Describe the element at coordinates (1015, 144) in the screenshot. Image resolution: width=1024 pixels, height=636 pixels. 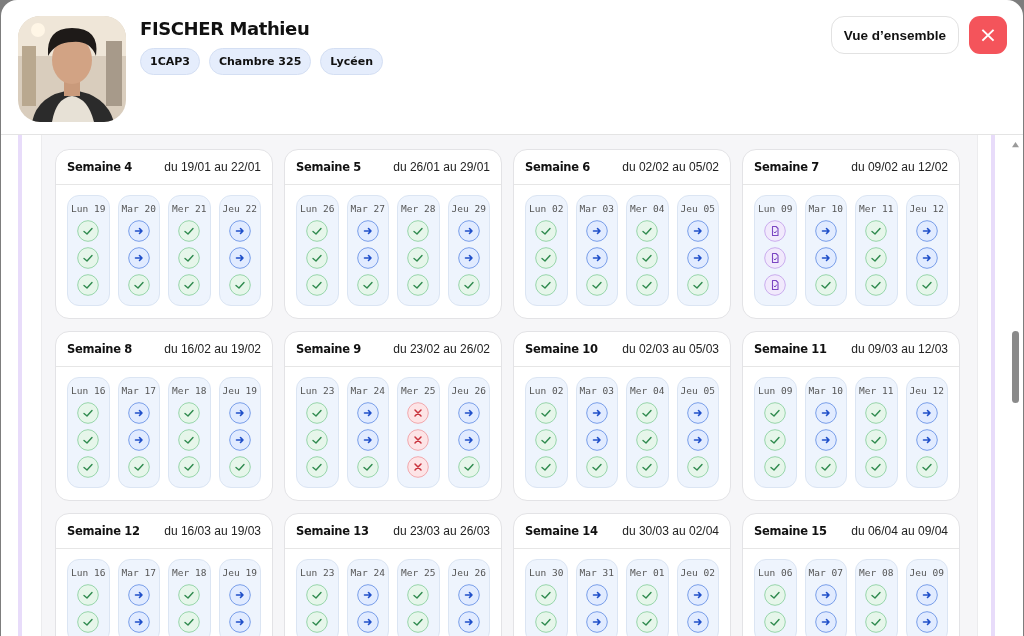
I see `scroll-up-icon` at that location.